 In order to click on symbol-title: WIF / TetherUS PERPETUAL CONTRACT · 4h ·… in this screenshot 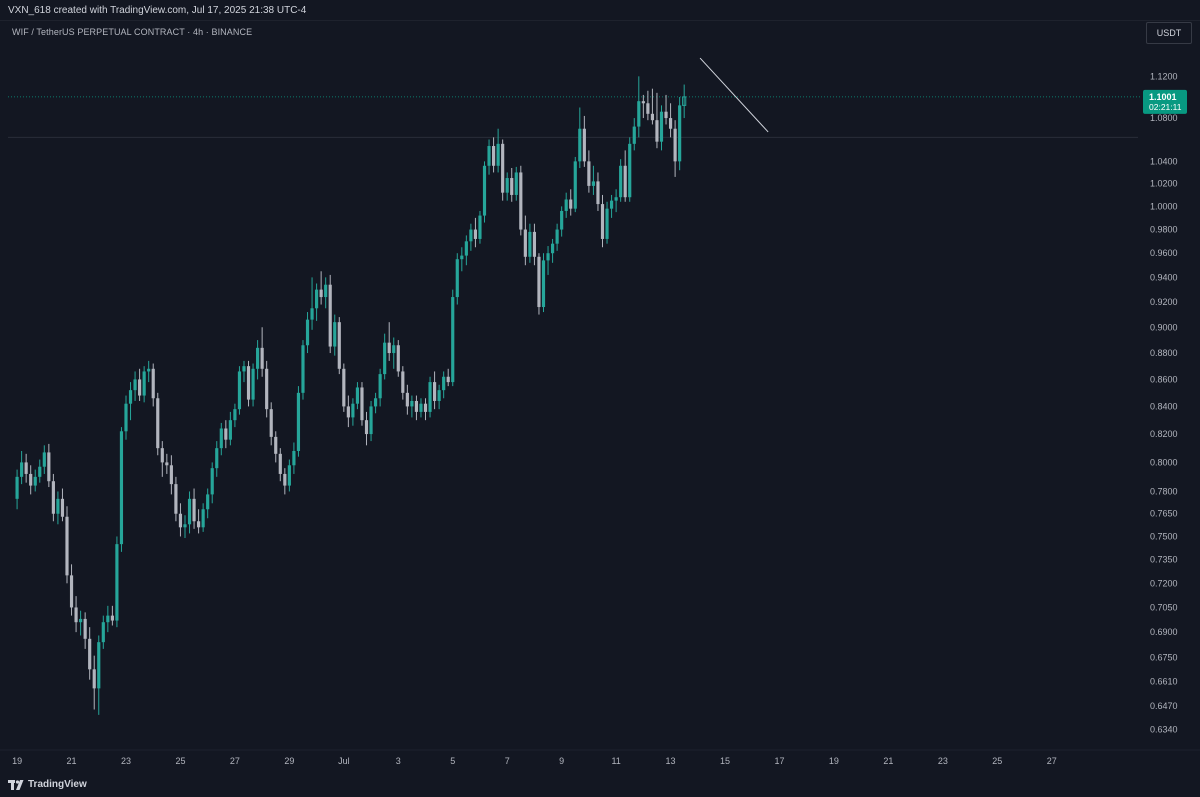, I will do `click(132, 32)`.